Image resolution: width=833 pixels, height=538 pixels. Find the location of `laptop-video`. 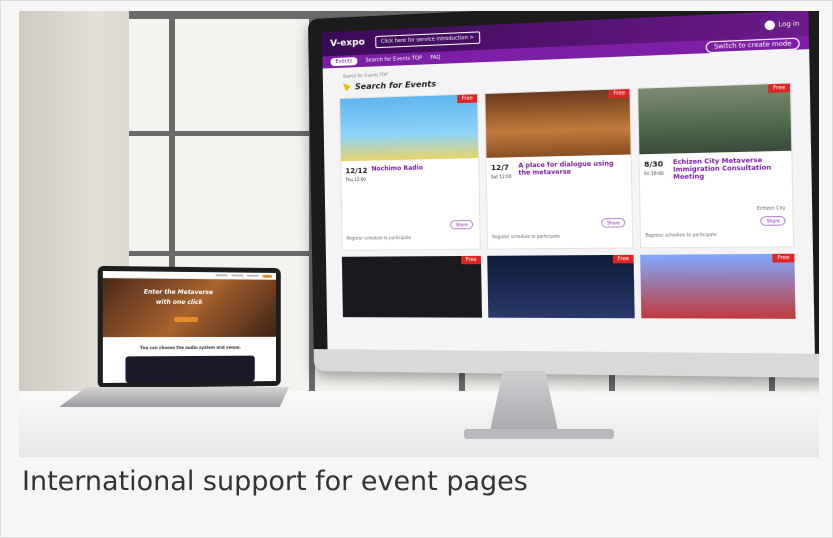

laptop-video is located at coordinates (190, 369).